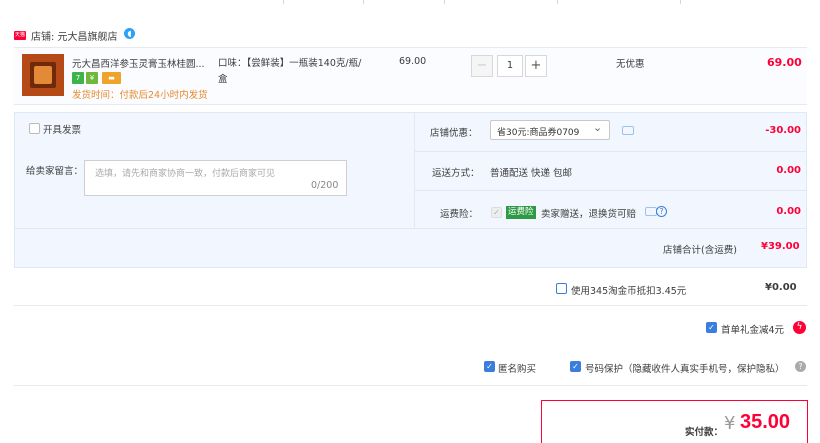 Image resolution: width=820 pixels, height=443 pixels. I want to click on insurance-label: 运费险：, so click(459, 214).